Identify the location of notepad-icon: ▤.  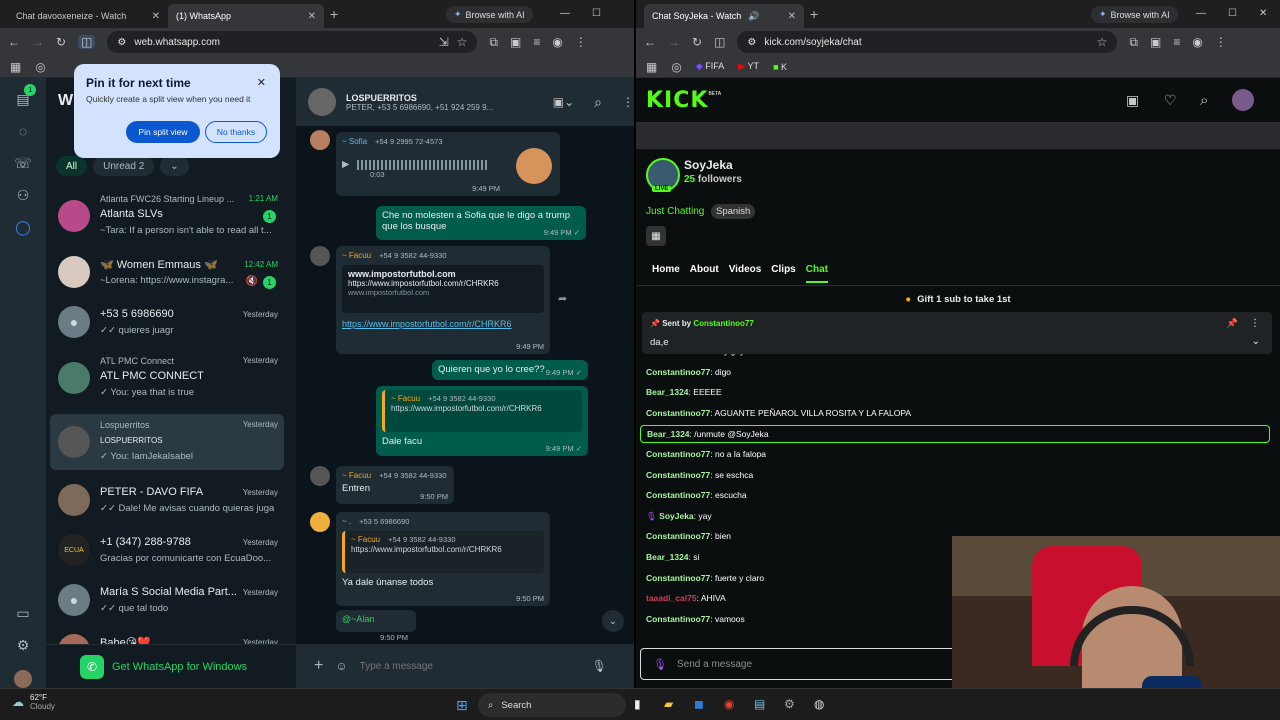
(759, 704).